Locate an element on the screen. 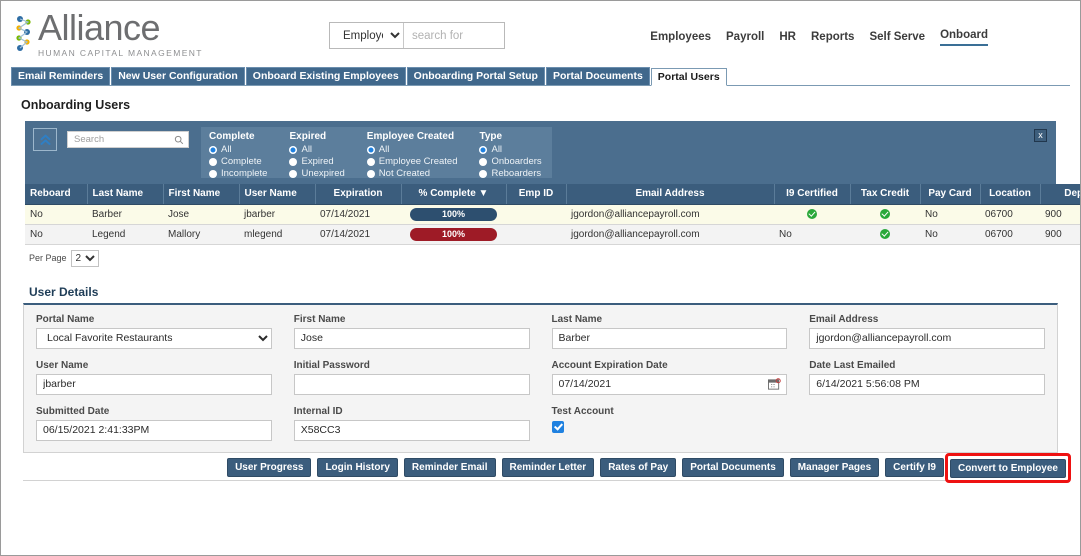 The image size is (1081, 556). certify-i9-button: Certify I9 is located at coordinates (914, 467).